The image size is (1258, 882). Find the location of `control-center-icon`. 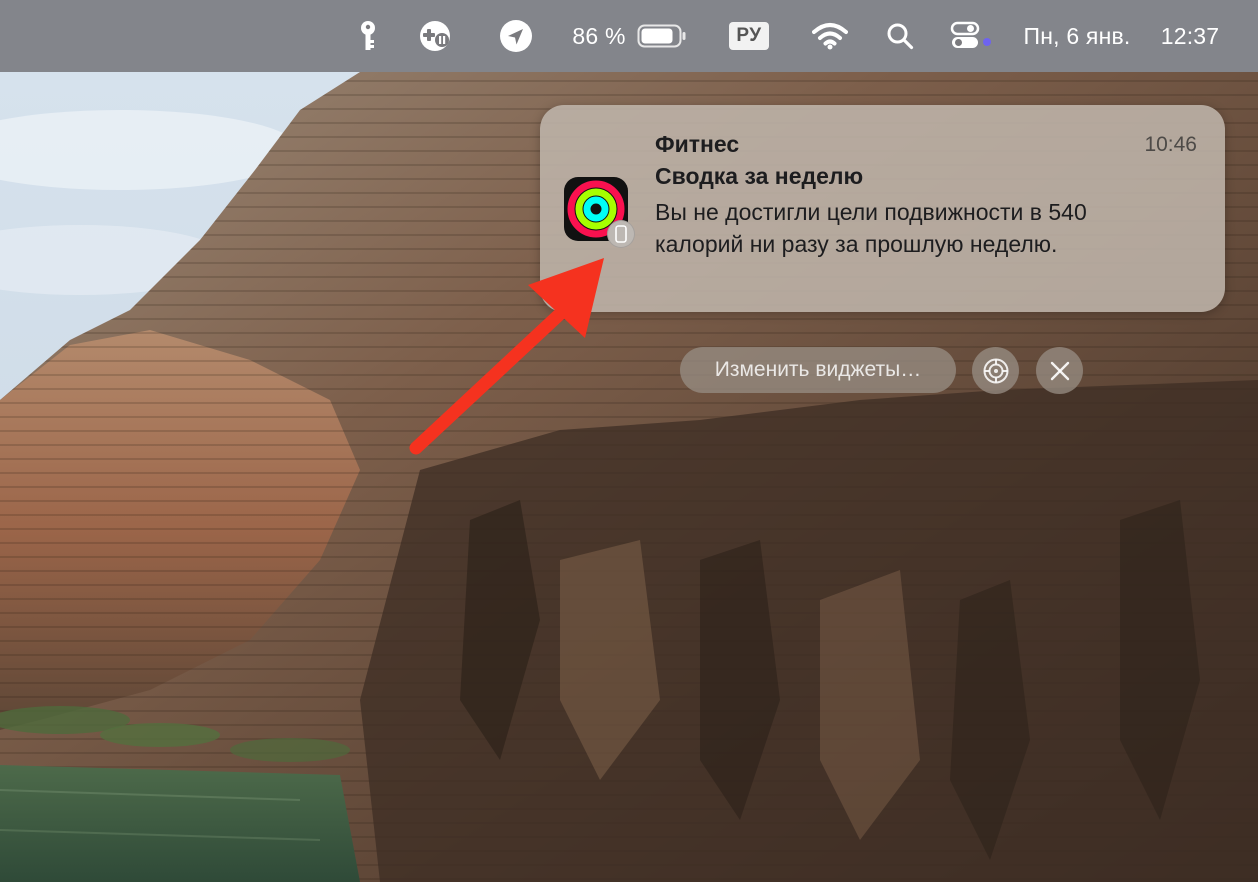

control-center-icon is located at coordinates (971, 36).